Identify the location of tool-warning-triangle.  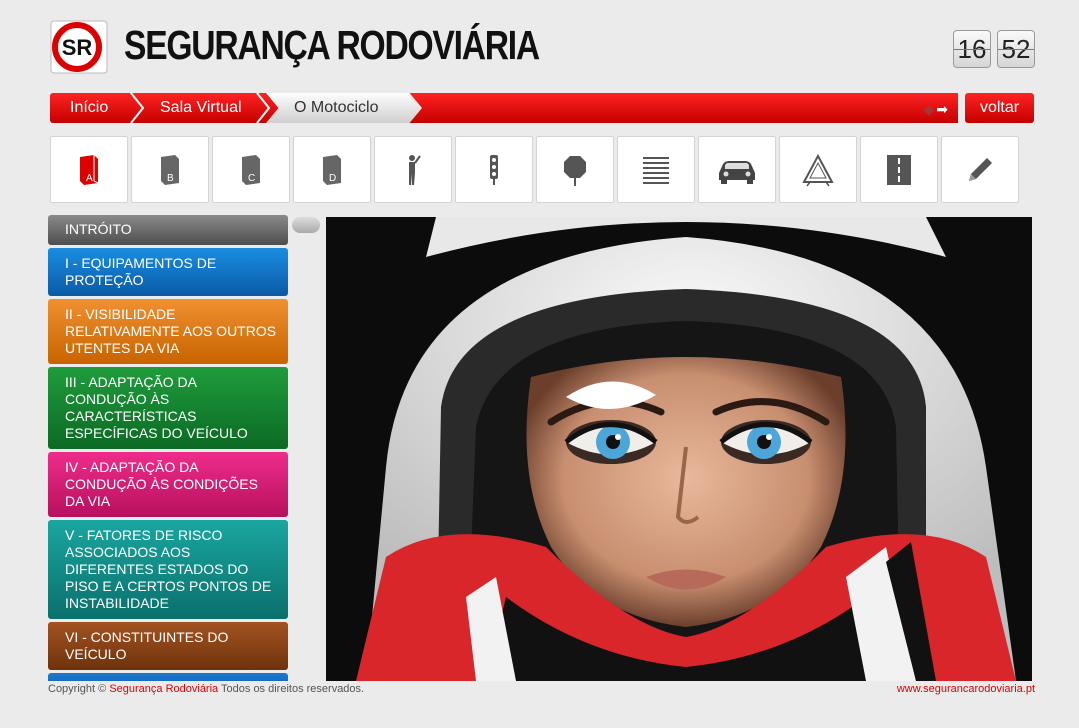
(818, 169).